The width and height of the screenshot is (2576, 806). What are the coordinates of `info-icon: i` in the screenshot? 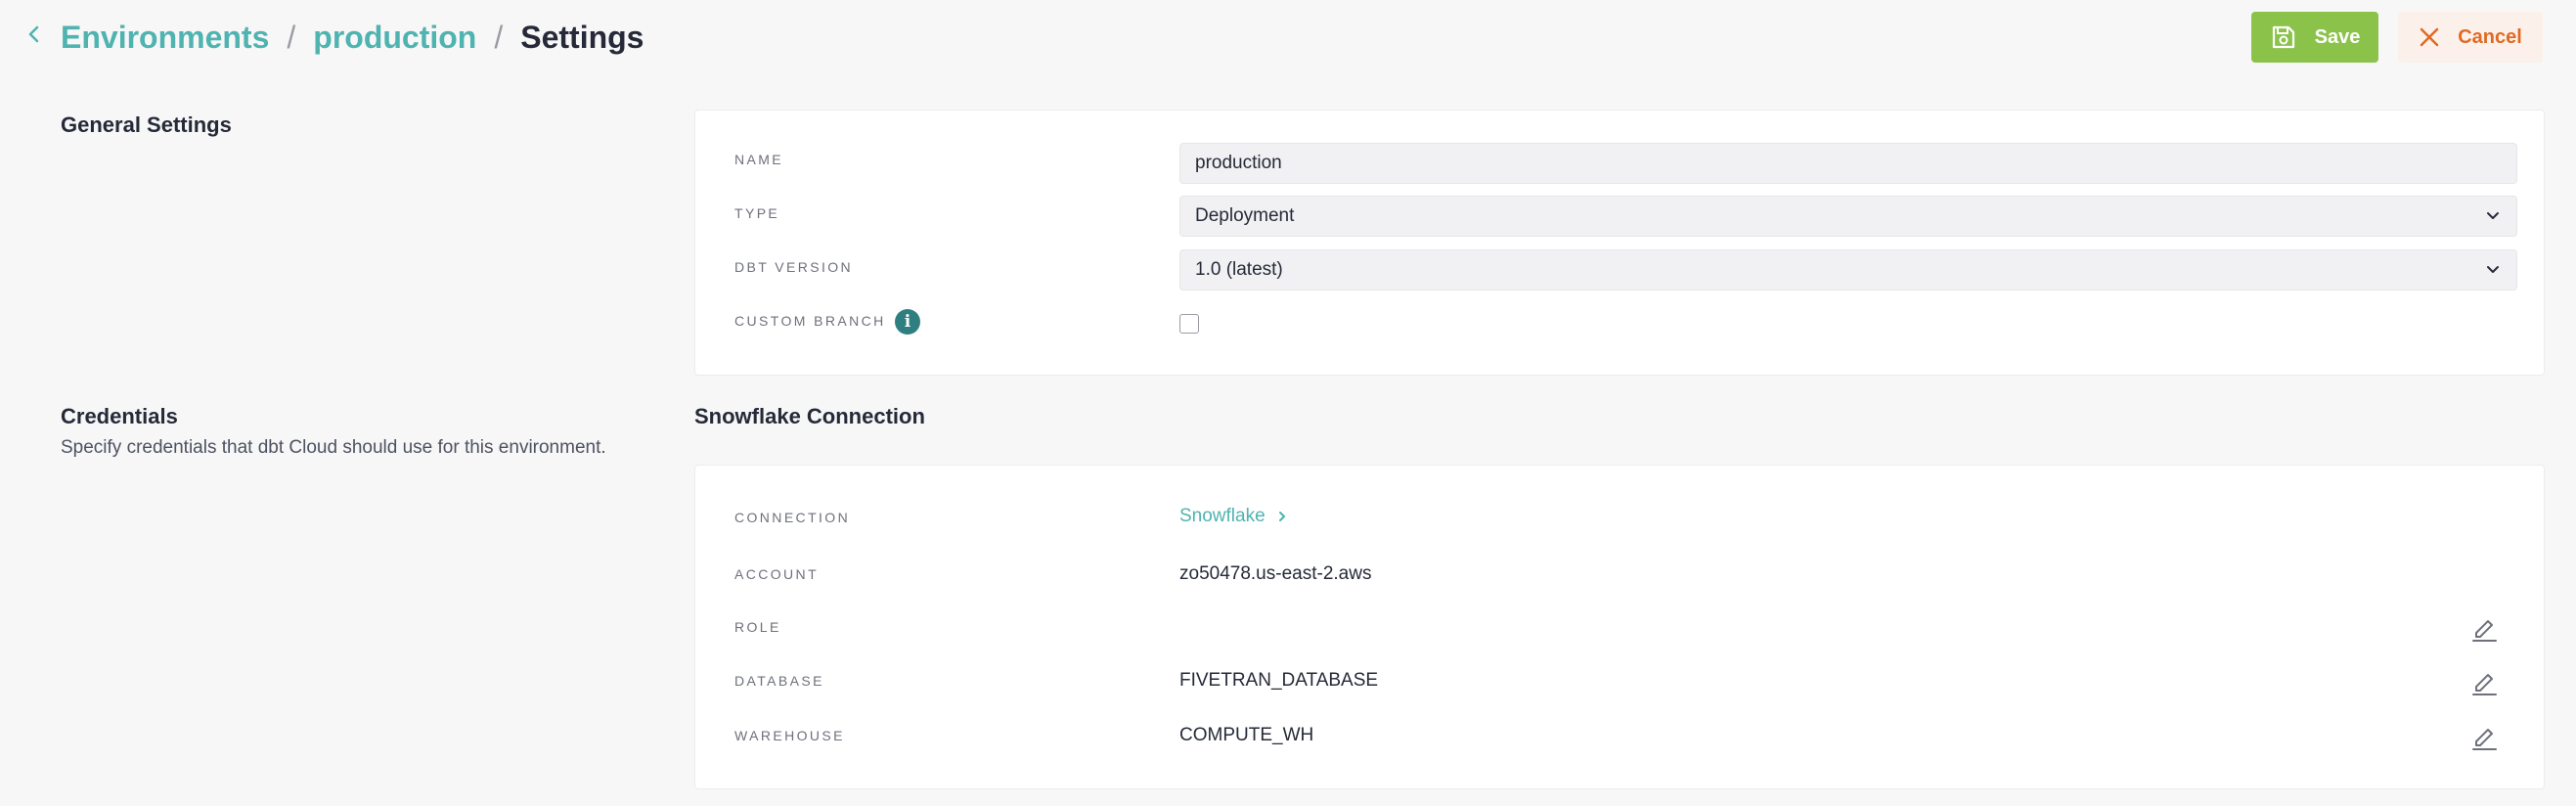 It's located at (907, 322).